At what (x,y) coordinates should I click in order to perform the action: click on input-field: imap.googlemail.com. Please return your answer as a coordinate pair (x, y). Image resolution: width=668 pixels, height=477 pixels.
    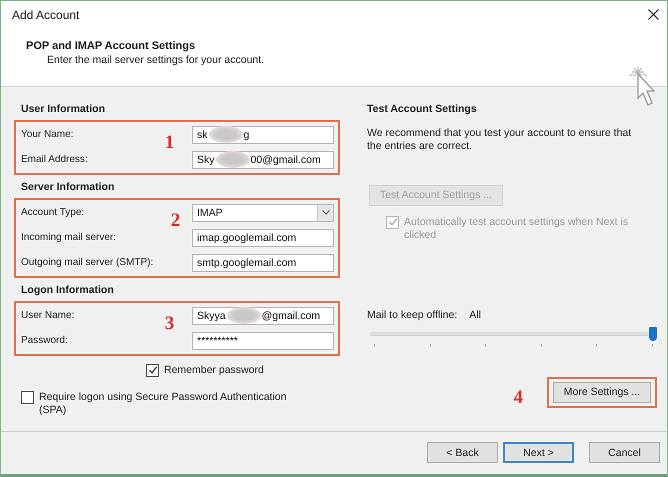
    Looking at the image, I should click on (263, 237).